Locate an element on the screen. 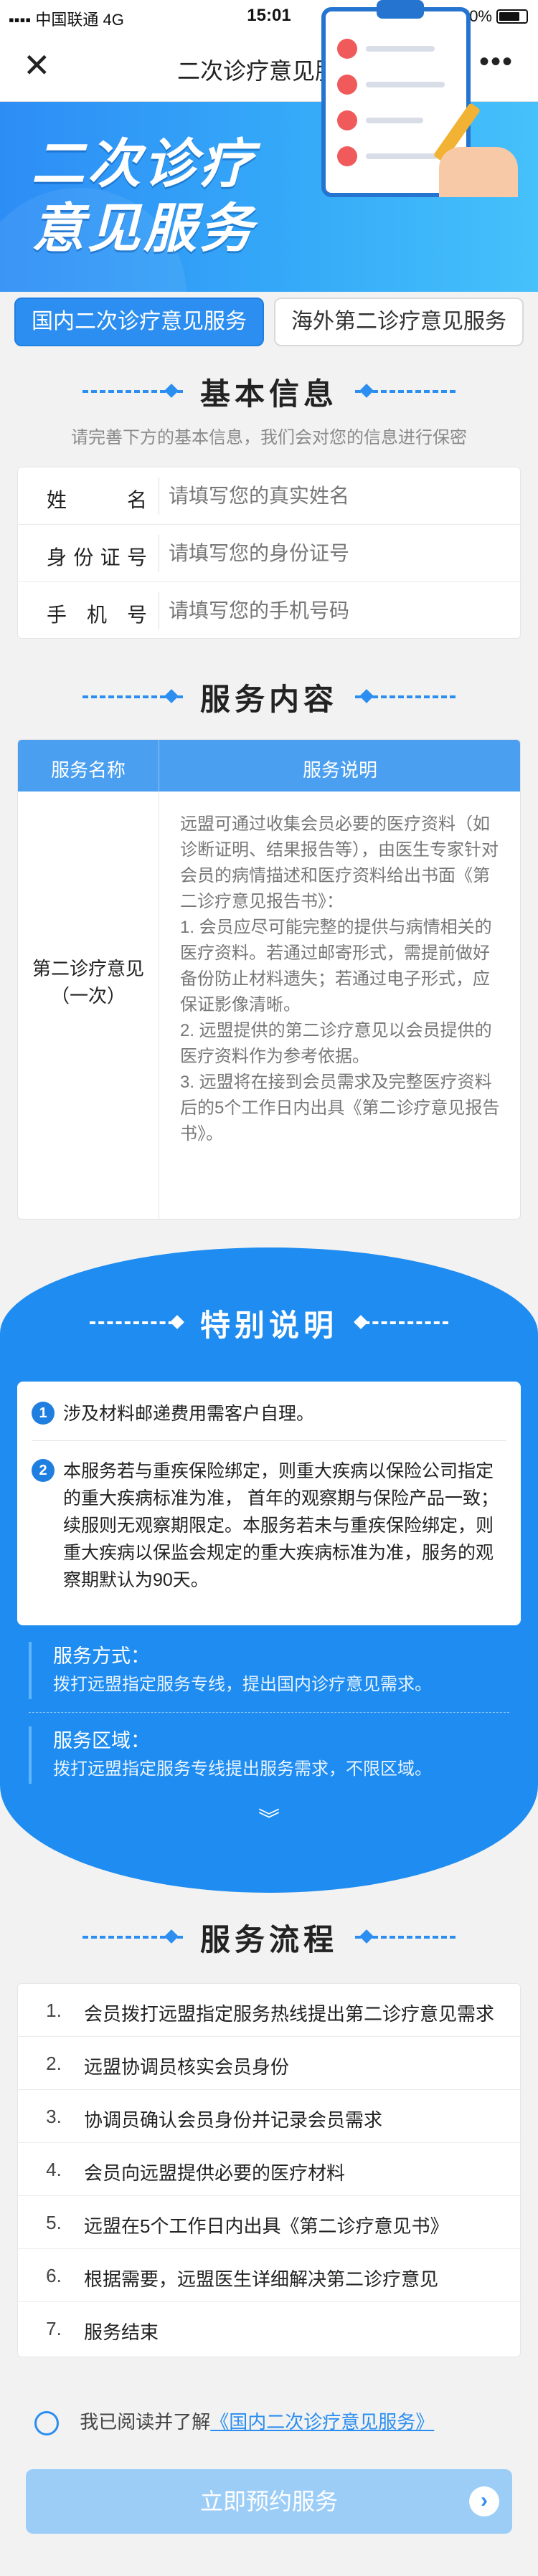 The width and height of the screenshot is (538, 2576). clipboard-clip is located at coordinates (400, 9).